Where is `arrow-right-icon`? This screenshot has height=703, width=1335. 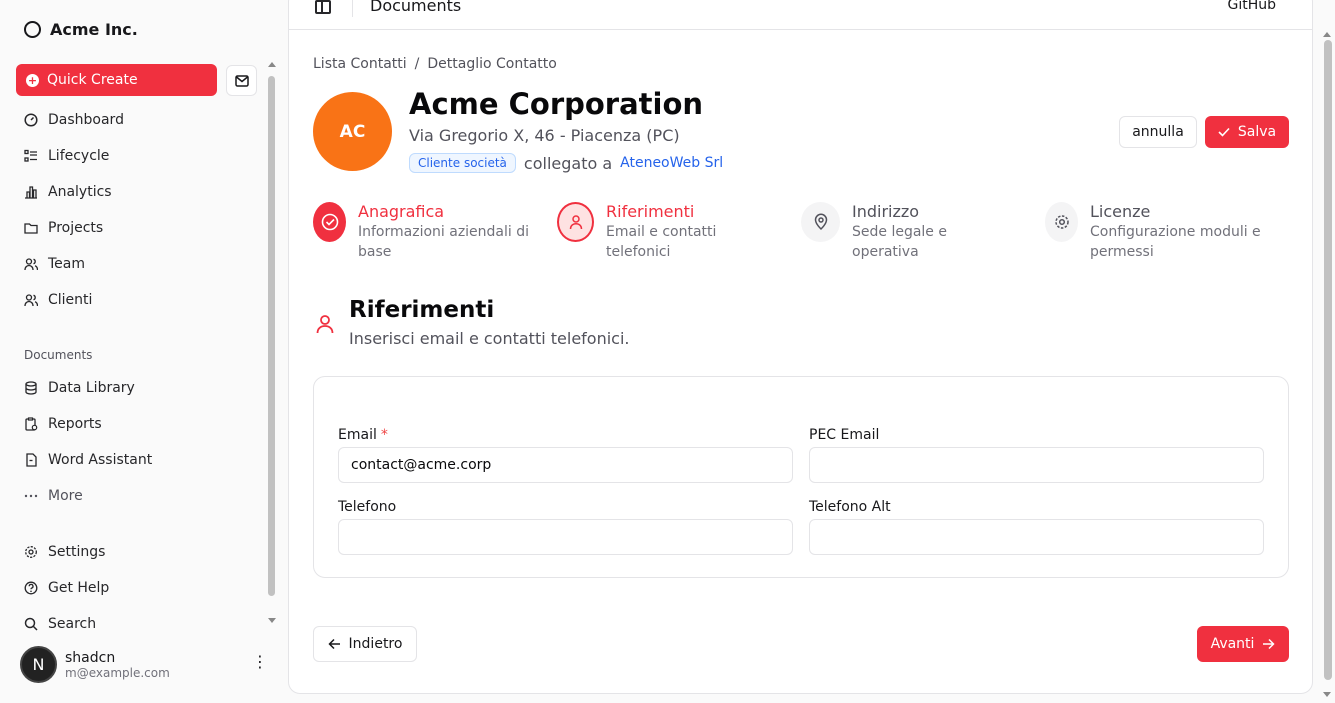
arrow-right-icon is located at coordinates (1269, 644).